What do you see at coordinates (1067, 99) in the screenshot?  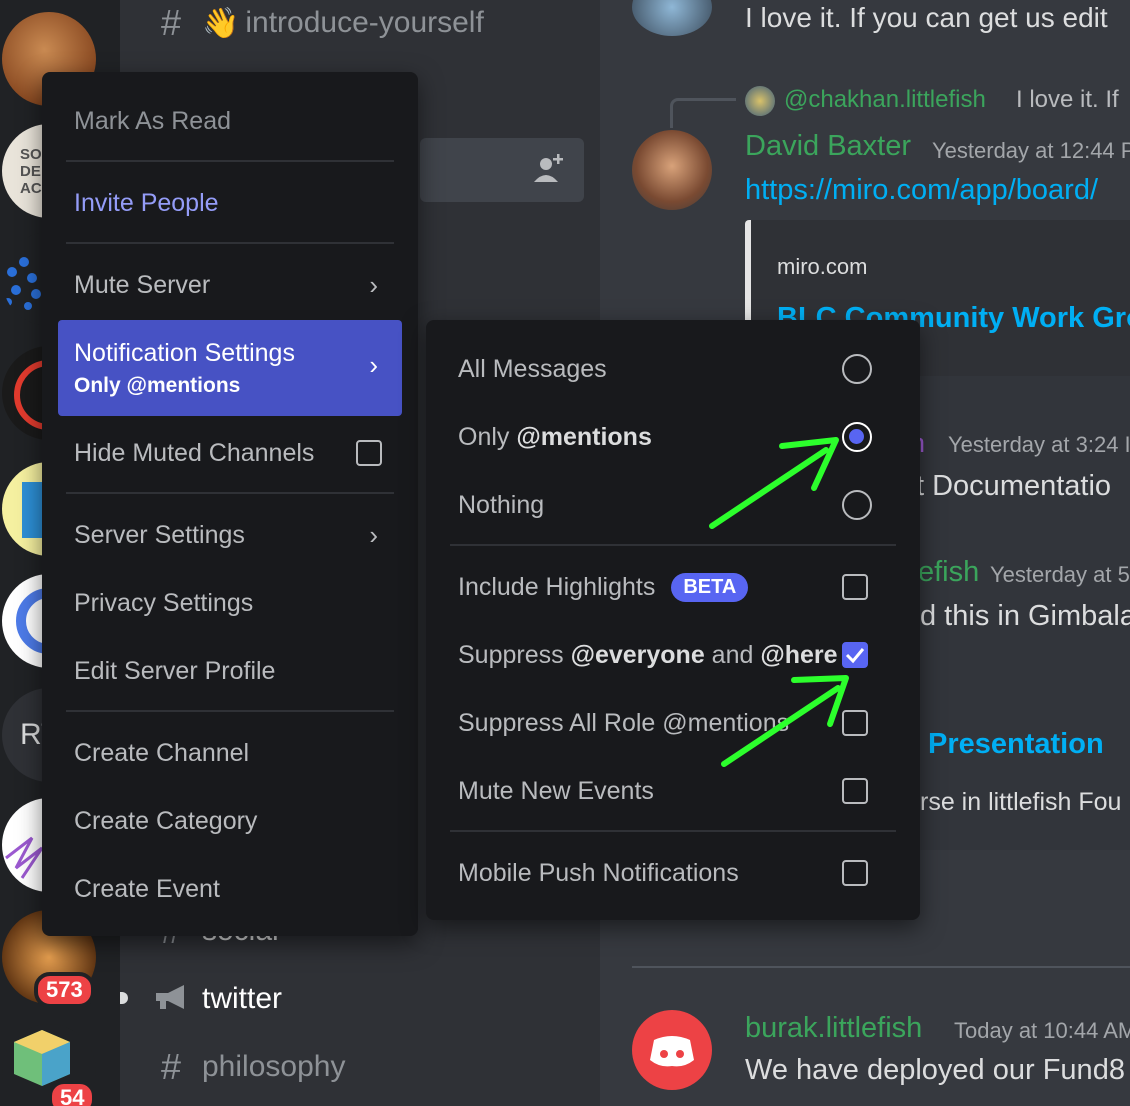 I see `reply-text: I love it. If` at bounding box center [1067, 99].